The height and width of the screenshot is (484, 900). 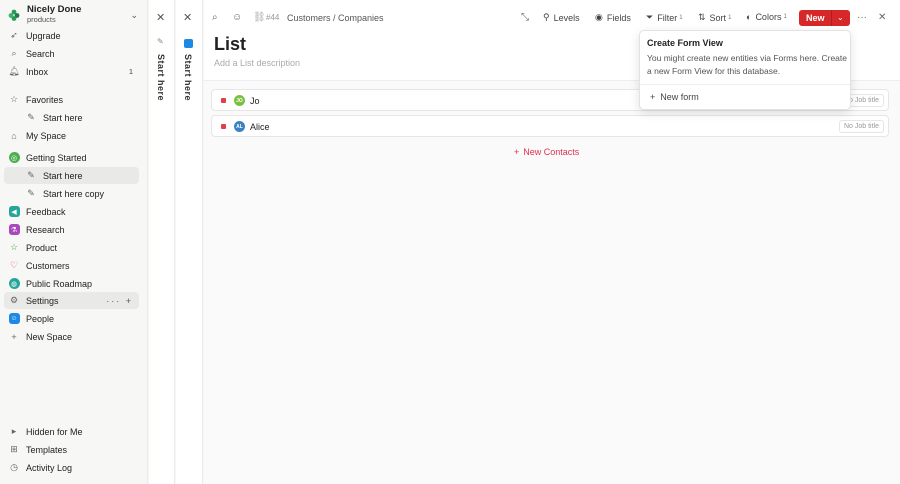 I want to click on heart-icon: ♡, so click(x=14, y=265).